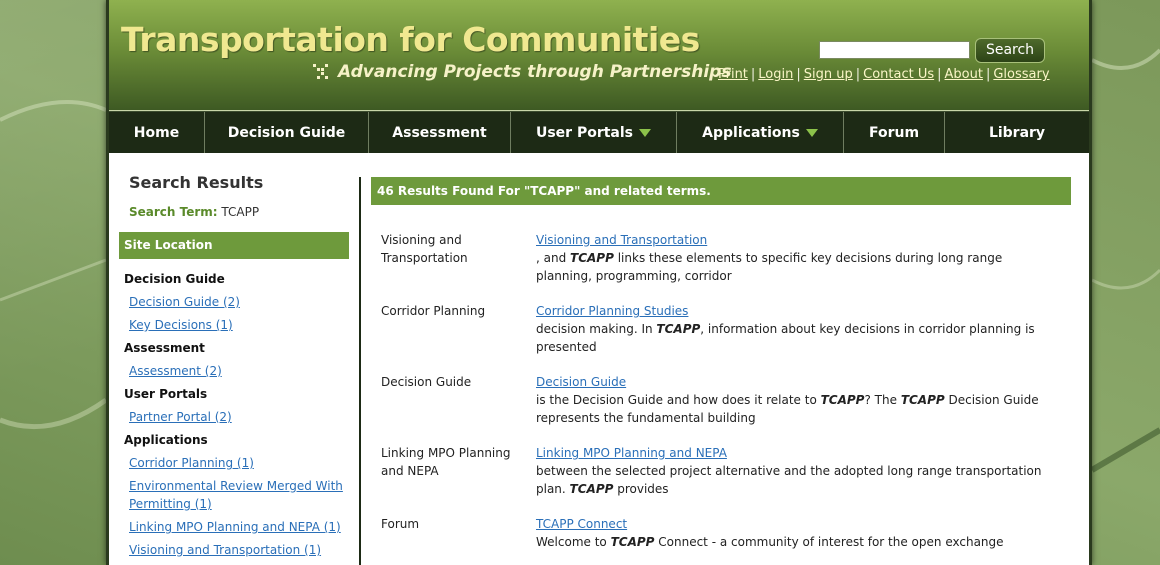  What do you see at coordinates (791, 240) in the screenshot?
I see `result-title-link: Visioning and Transportation` at bounding box center [791, 240].